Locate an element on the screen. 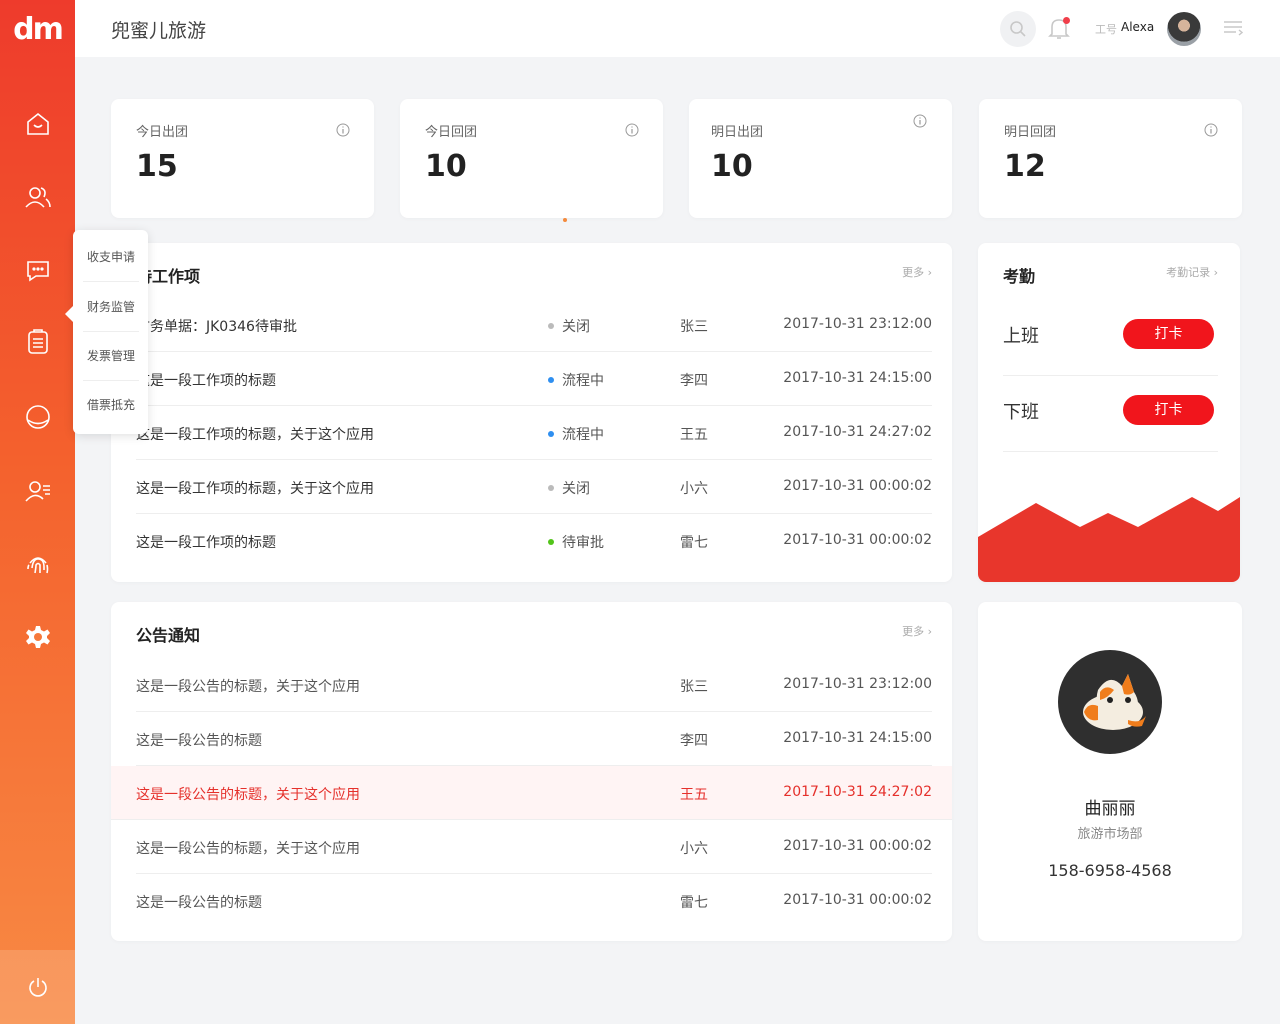 Image resolution: width=1280 pixels, height=1024 pixels. nav-users is located at coordinates (37, 197).